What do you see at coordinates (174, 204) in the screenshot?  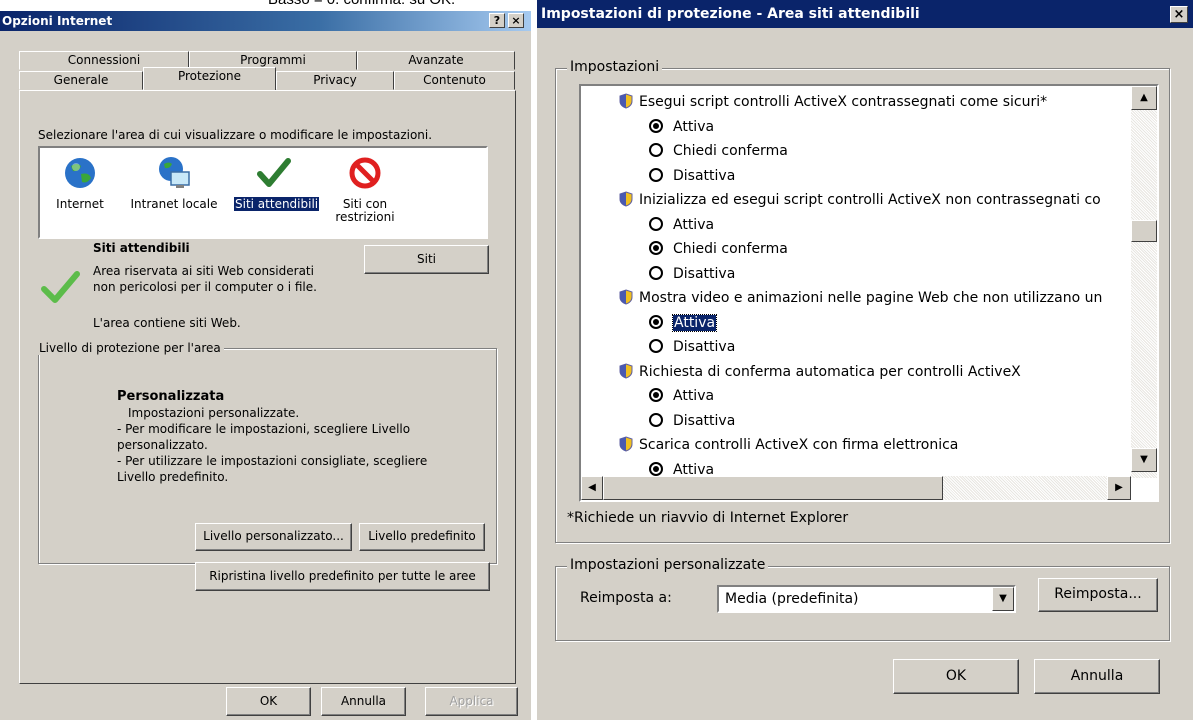 I see `zone-label-intranet: Intranet locale` at bounding box center [174, 204].